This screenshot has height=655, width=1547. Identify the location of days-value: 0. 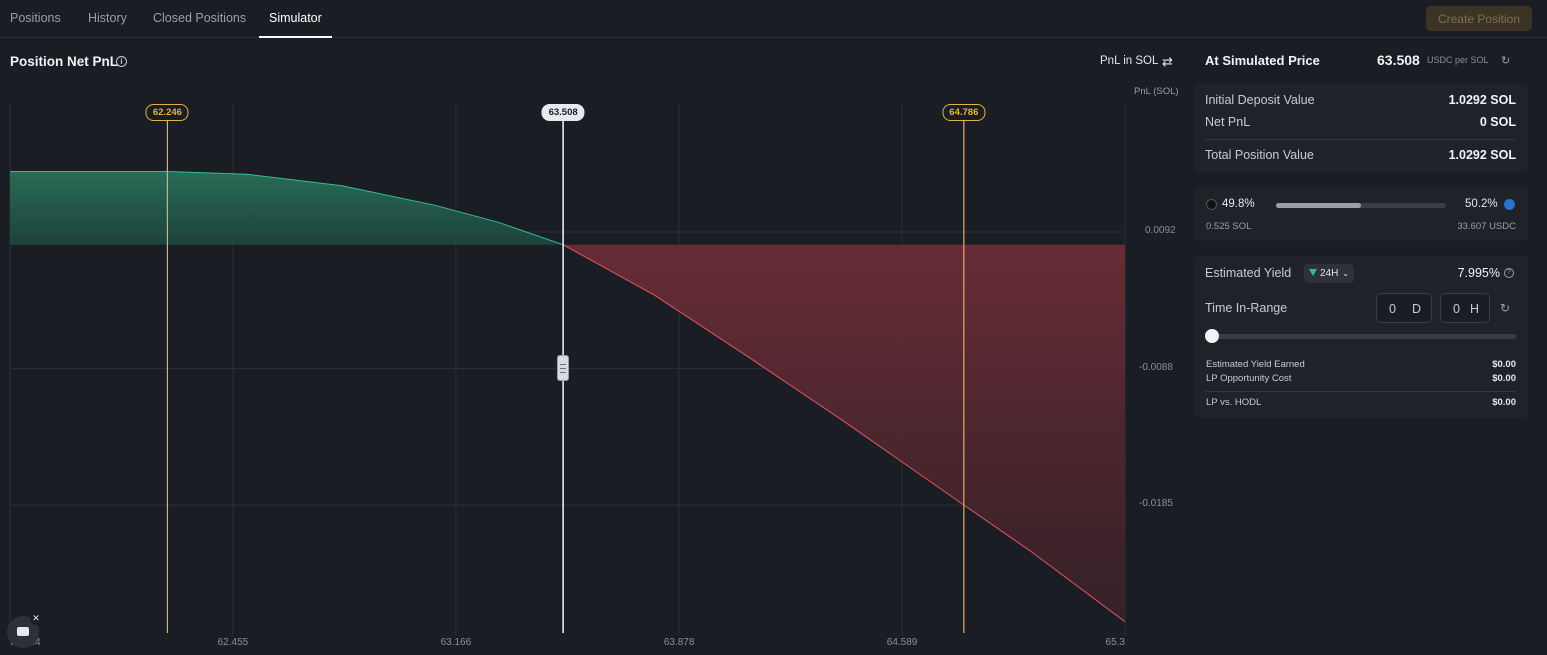
(1392, 309).